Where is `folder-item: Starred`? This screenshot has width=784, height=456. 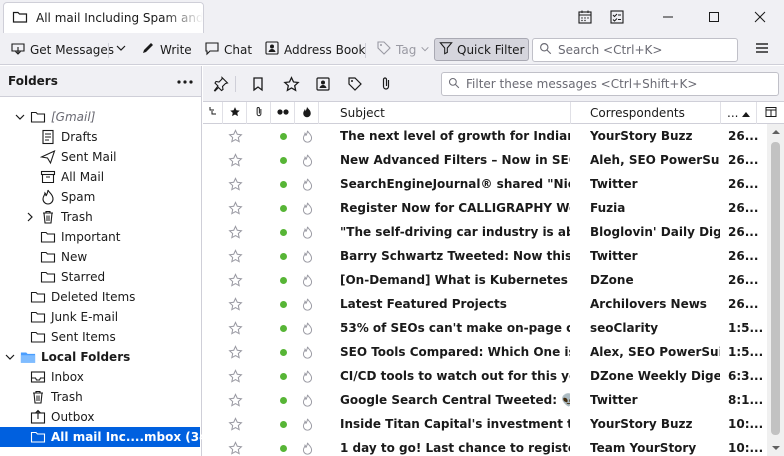 folder-item: Starred is located at coordinates (100, 277).